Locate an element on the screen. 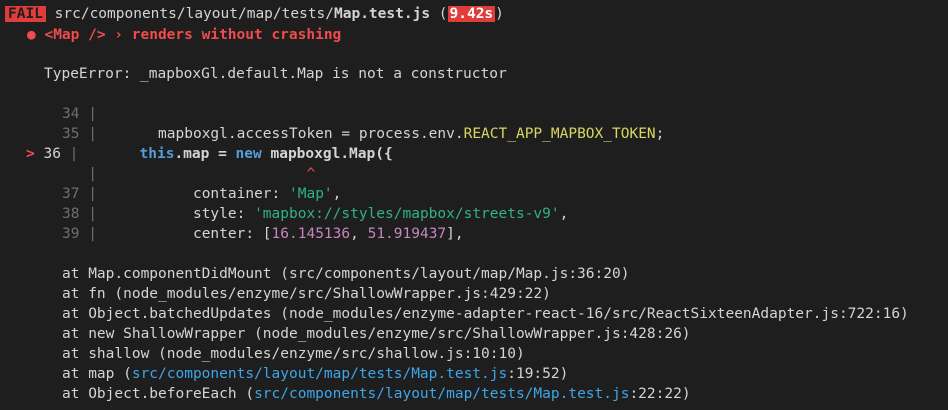  code-text: ; is located at coordinates (660, 134).